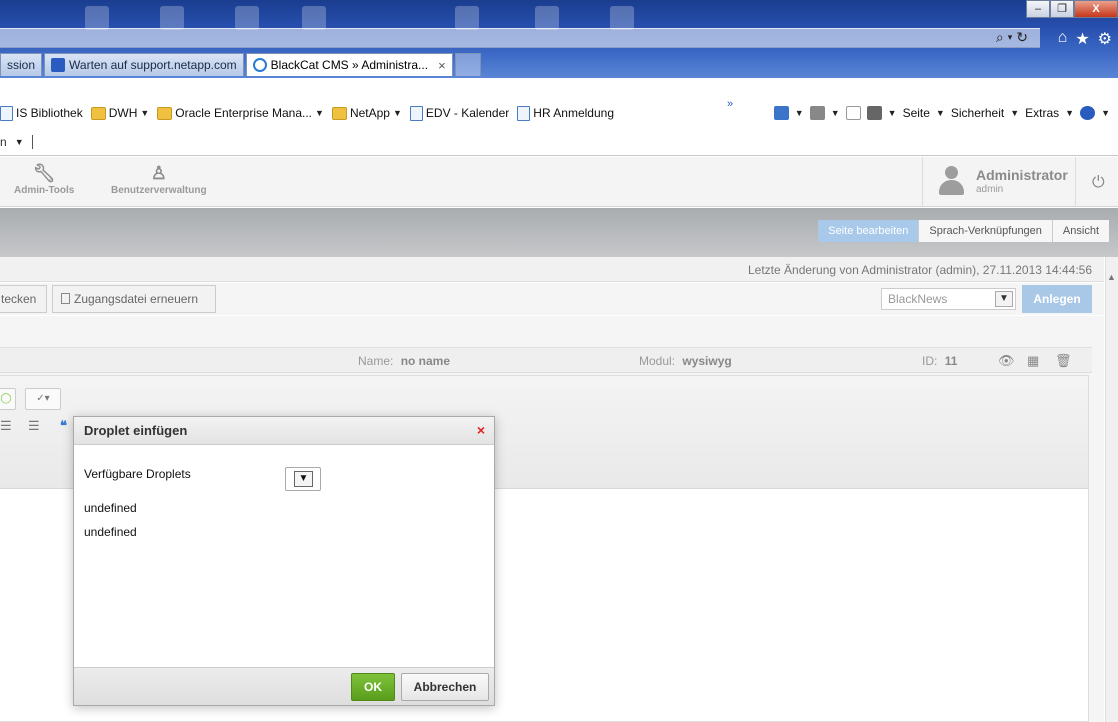 The image size is (1118, 722). Describe the element at coordinates (425, 361) in the screenshot. I see `name-value: no name` at that location.